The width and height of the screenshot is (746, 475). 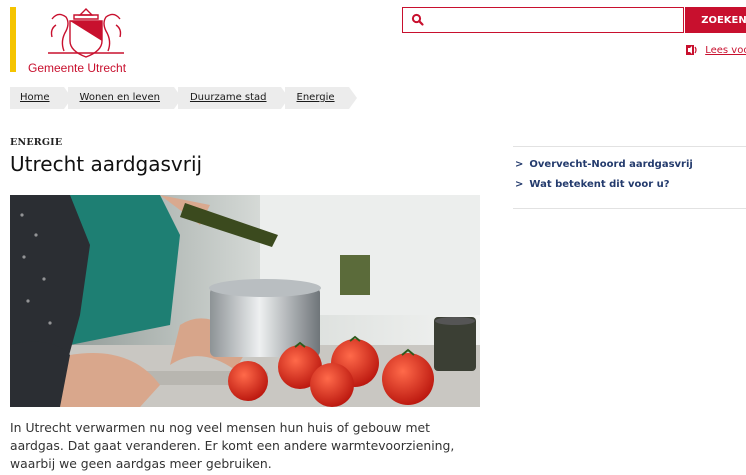 I want to click on search-input, so click(x=556, y=21).